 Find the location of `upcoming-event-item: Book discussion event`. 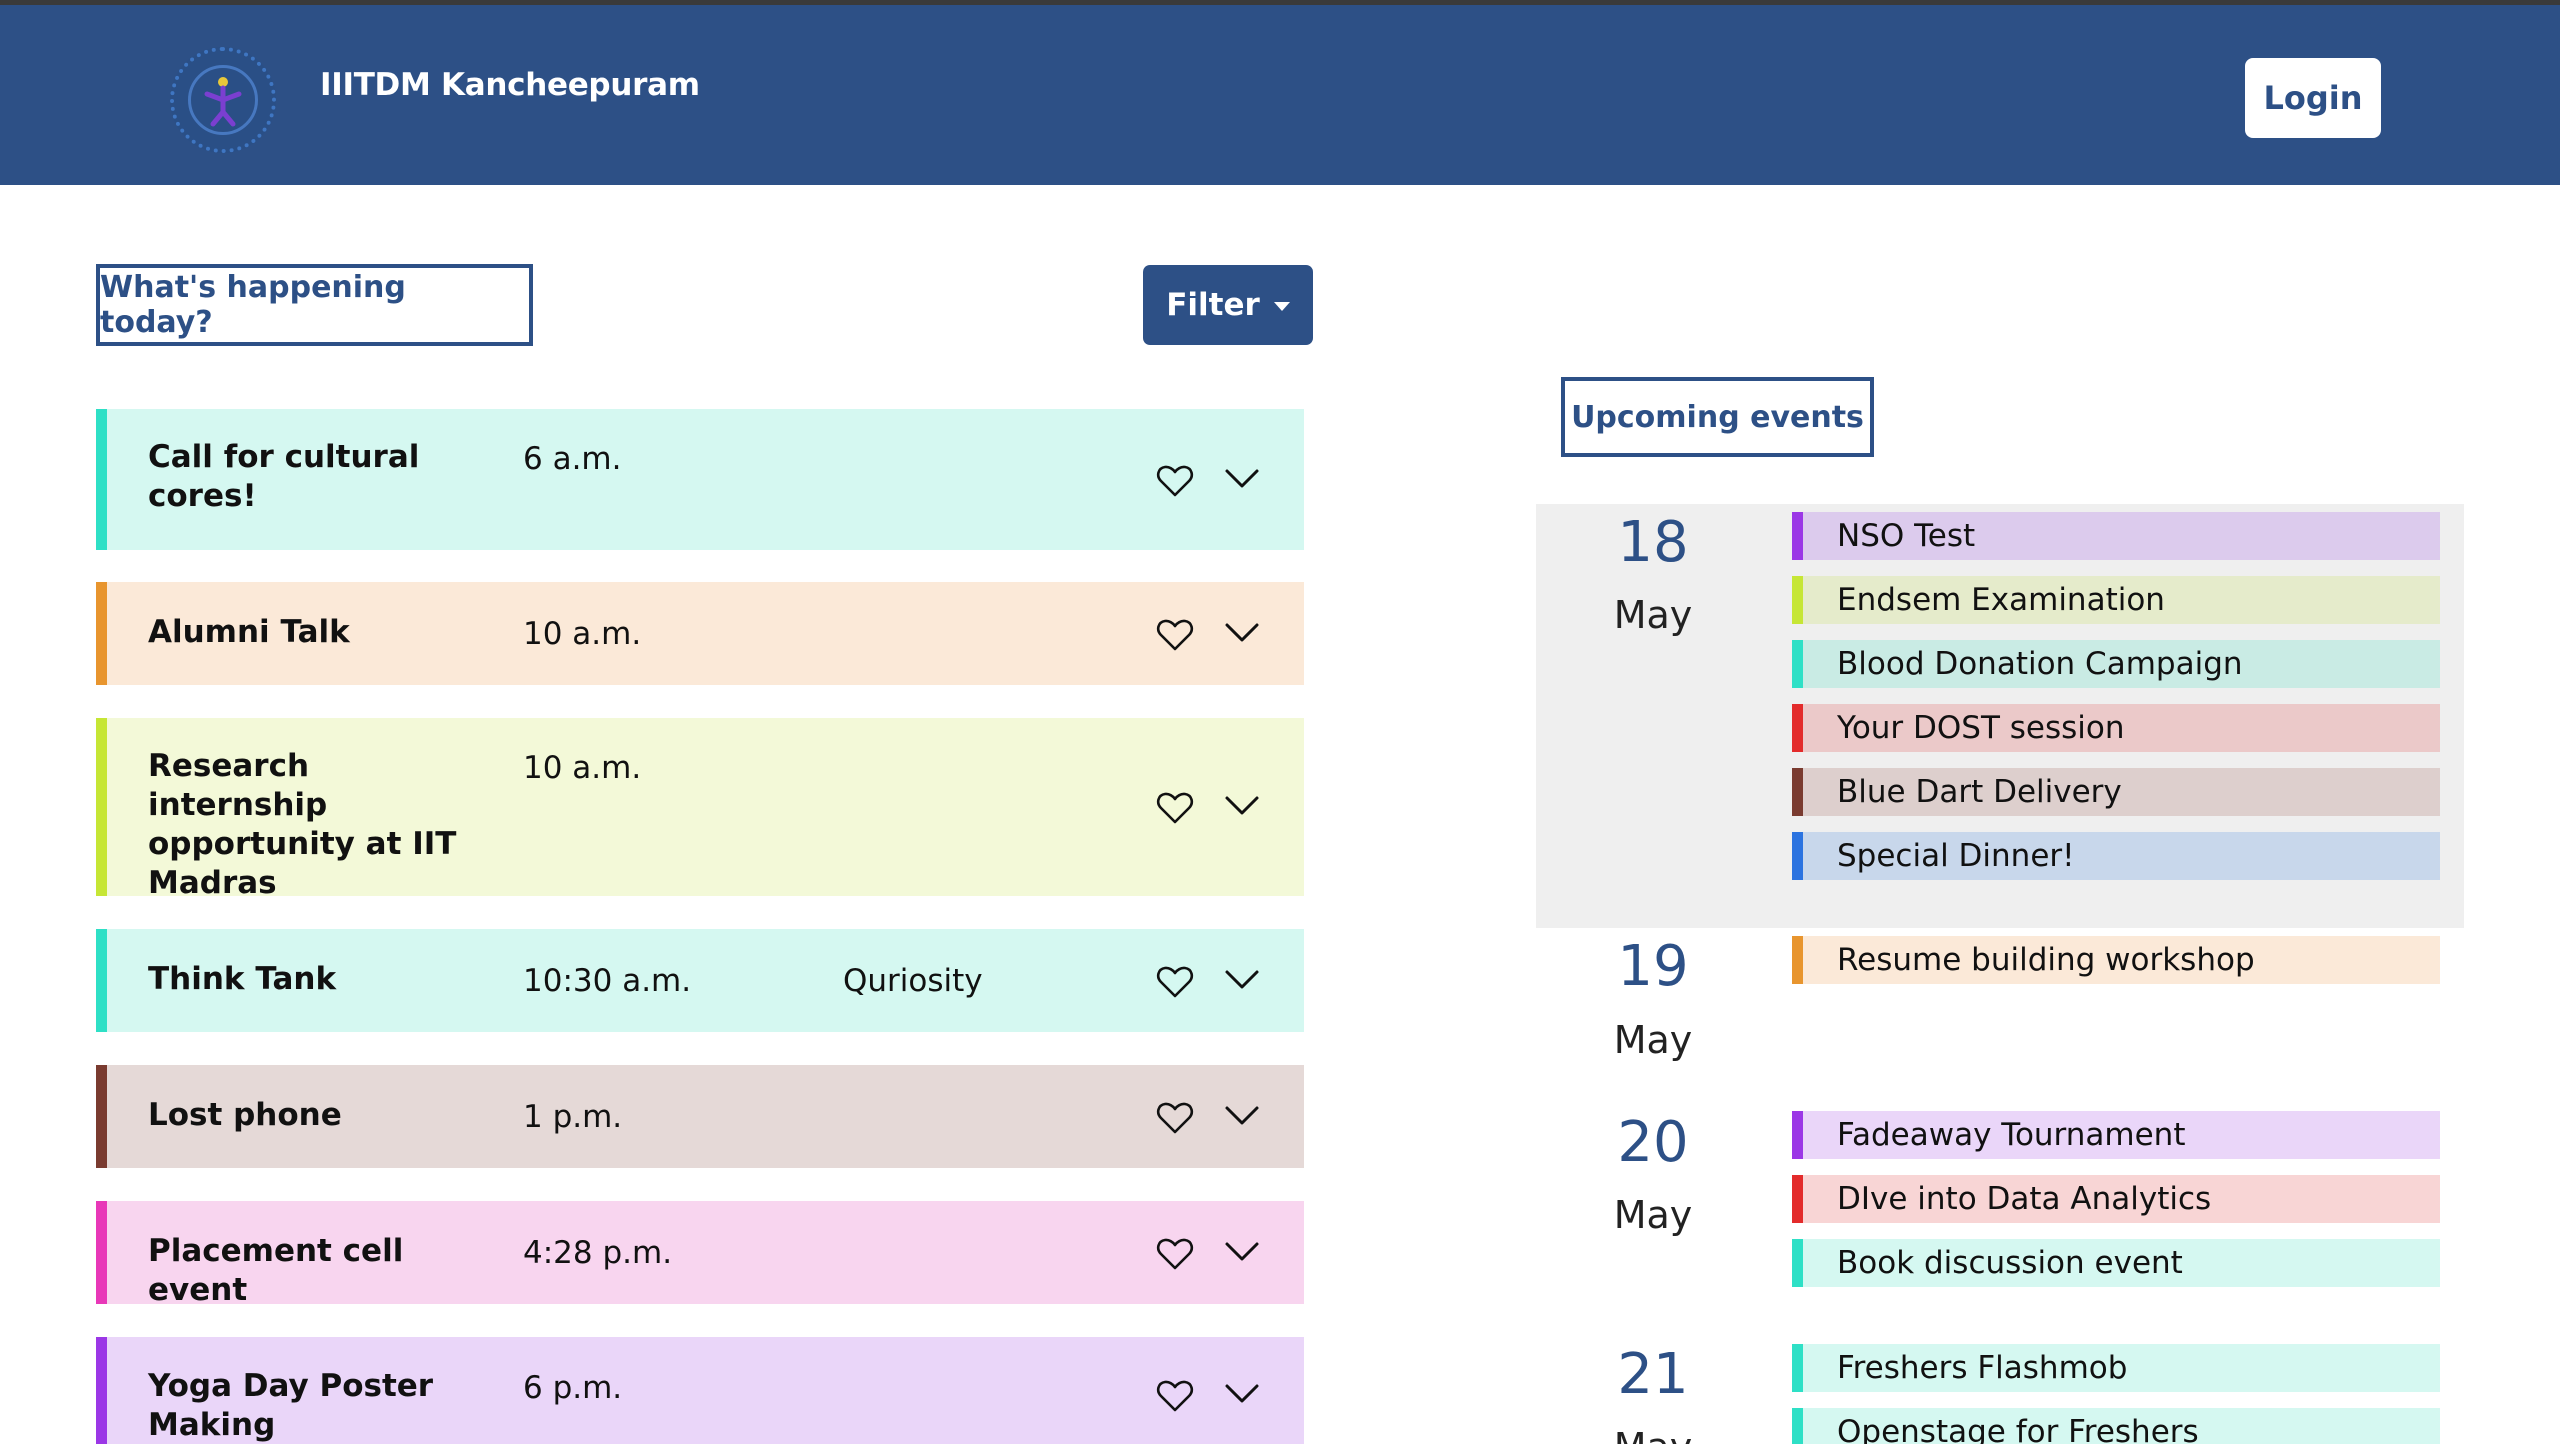

upcoming-event-item: Book discussion event is located at coordinates (2116, 1263).